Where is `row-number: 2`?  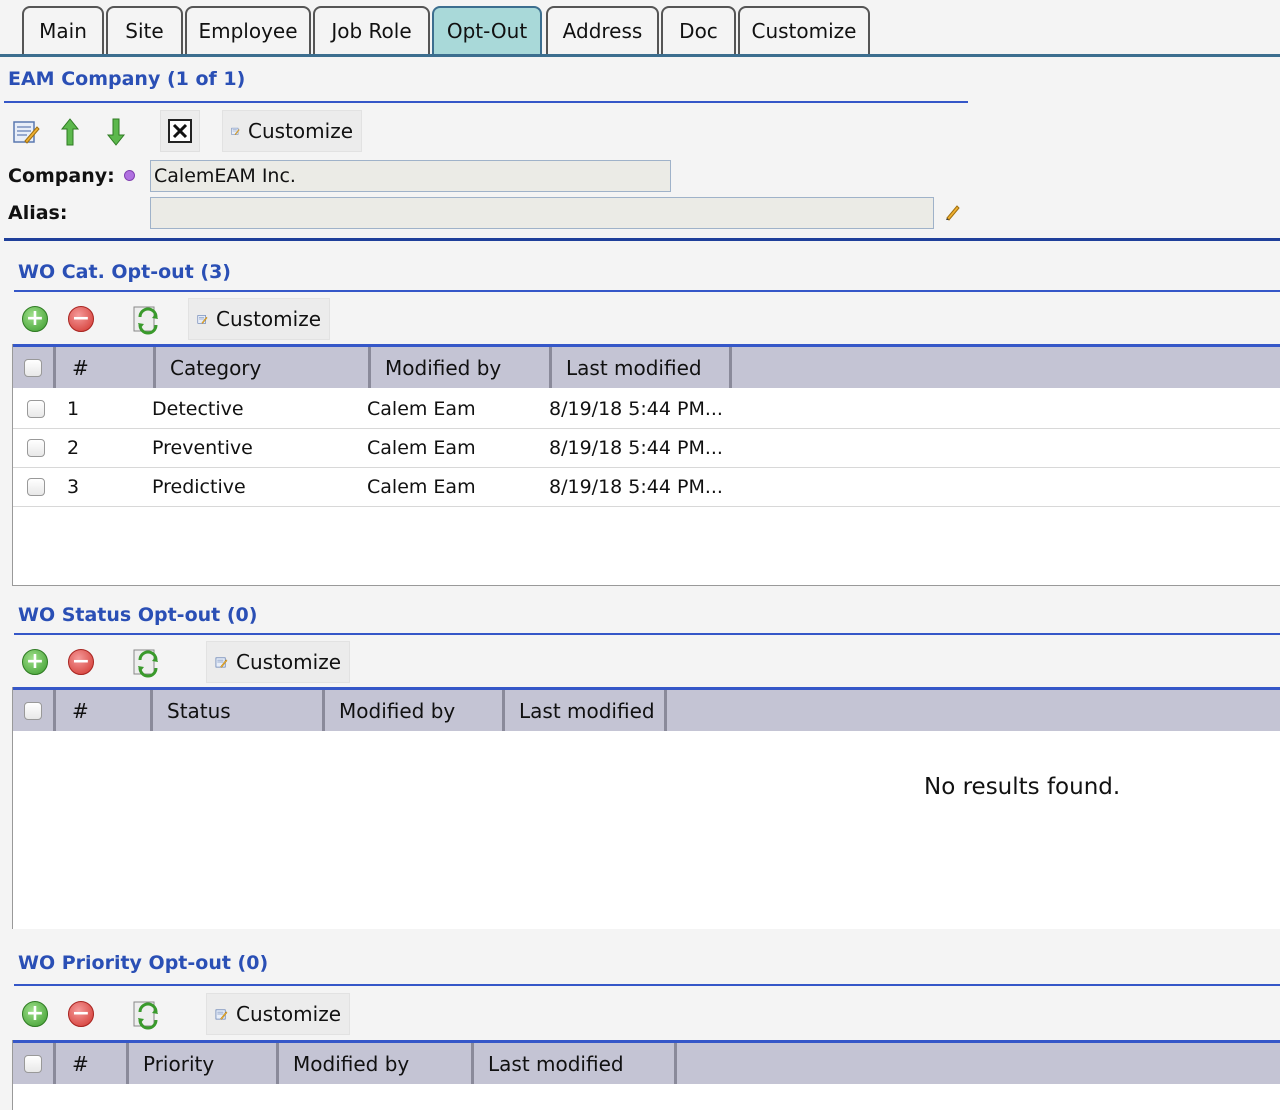 row-number: 2 is located at coordinates (73, 448).